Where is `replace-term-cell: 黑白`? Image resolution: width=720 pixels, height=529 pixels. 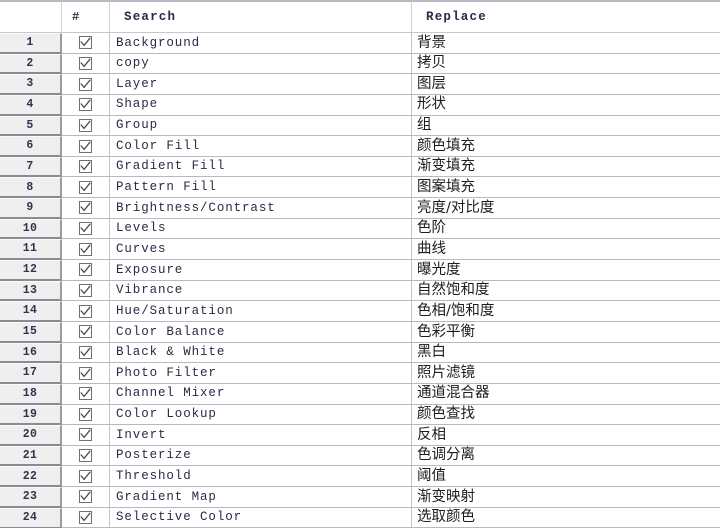
replace-term-cell: 黑白 is located at coordinates (566, 353).